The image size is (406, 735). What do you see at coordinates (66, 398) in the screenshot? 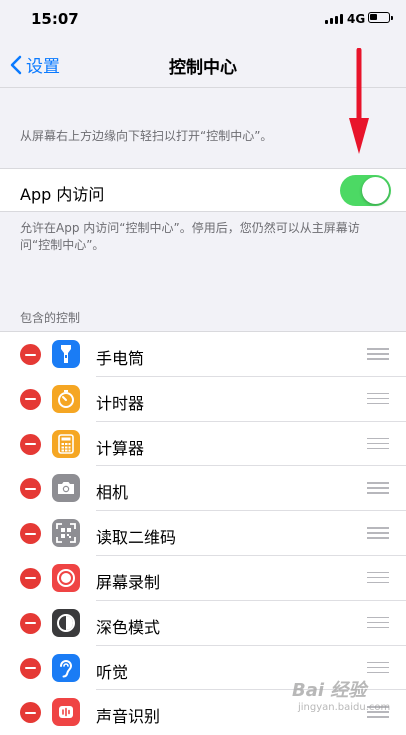
I see `timer-icon` at bounding box center [66, 398].